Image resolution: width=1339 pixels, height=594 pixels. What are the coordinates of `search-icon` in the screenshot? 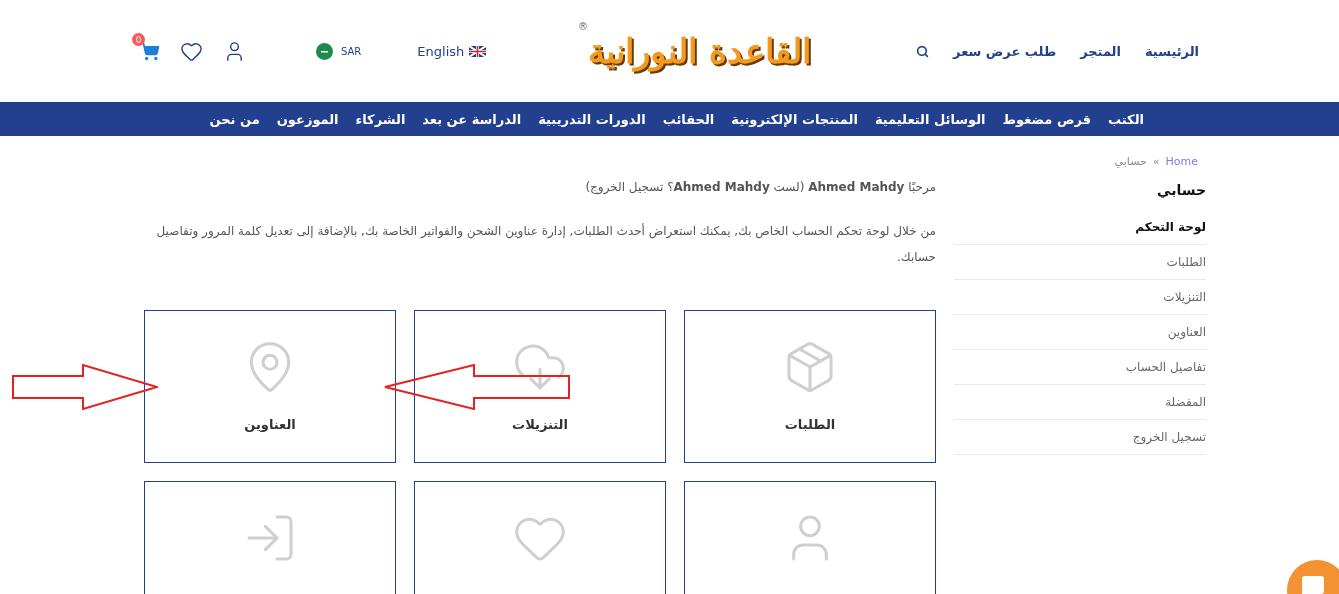 It's located at (923, 51).